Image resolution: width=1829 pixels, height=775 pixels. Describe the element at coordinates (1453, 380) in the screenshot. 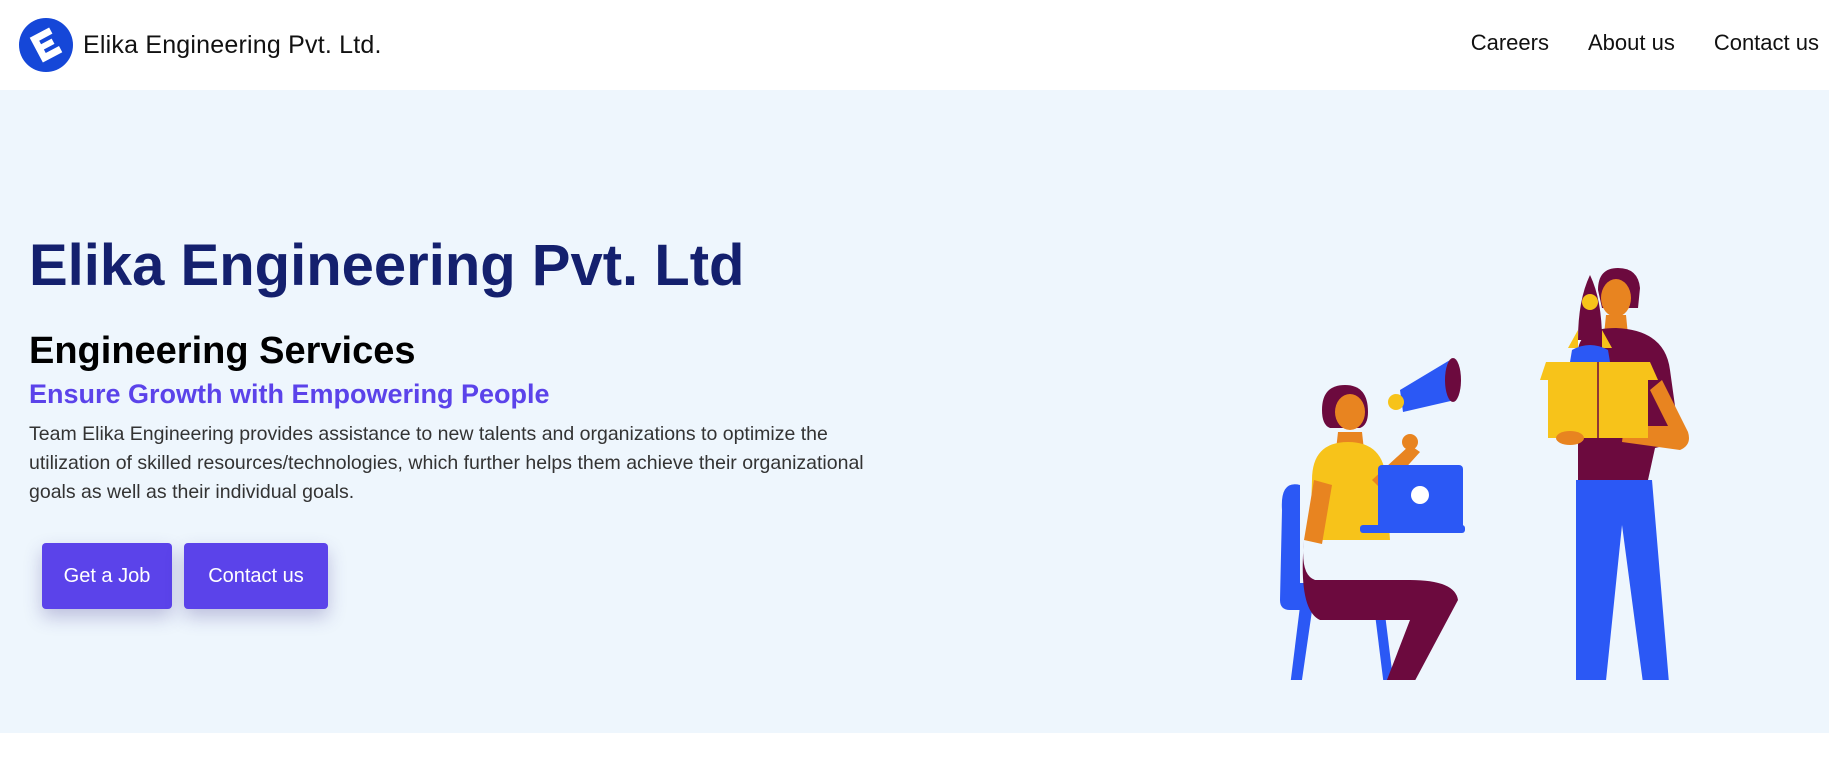

I see `megaphone-mouth-icon` at that location.